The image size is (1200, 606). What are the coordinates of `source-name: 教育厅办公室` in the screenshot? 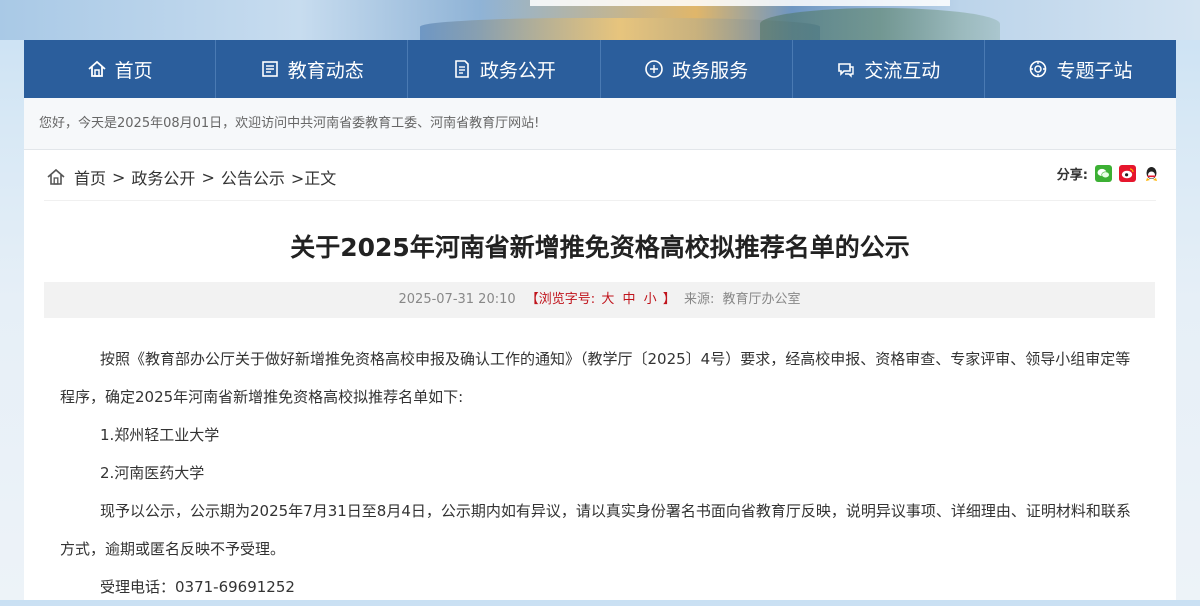 It's located at (761, 299).